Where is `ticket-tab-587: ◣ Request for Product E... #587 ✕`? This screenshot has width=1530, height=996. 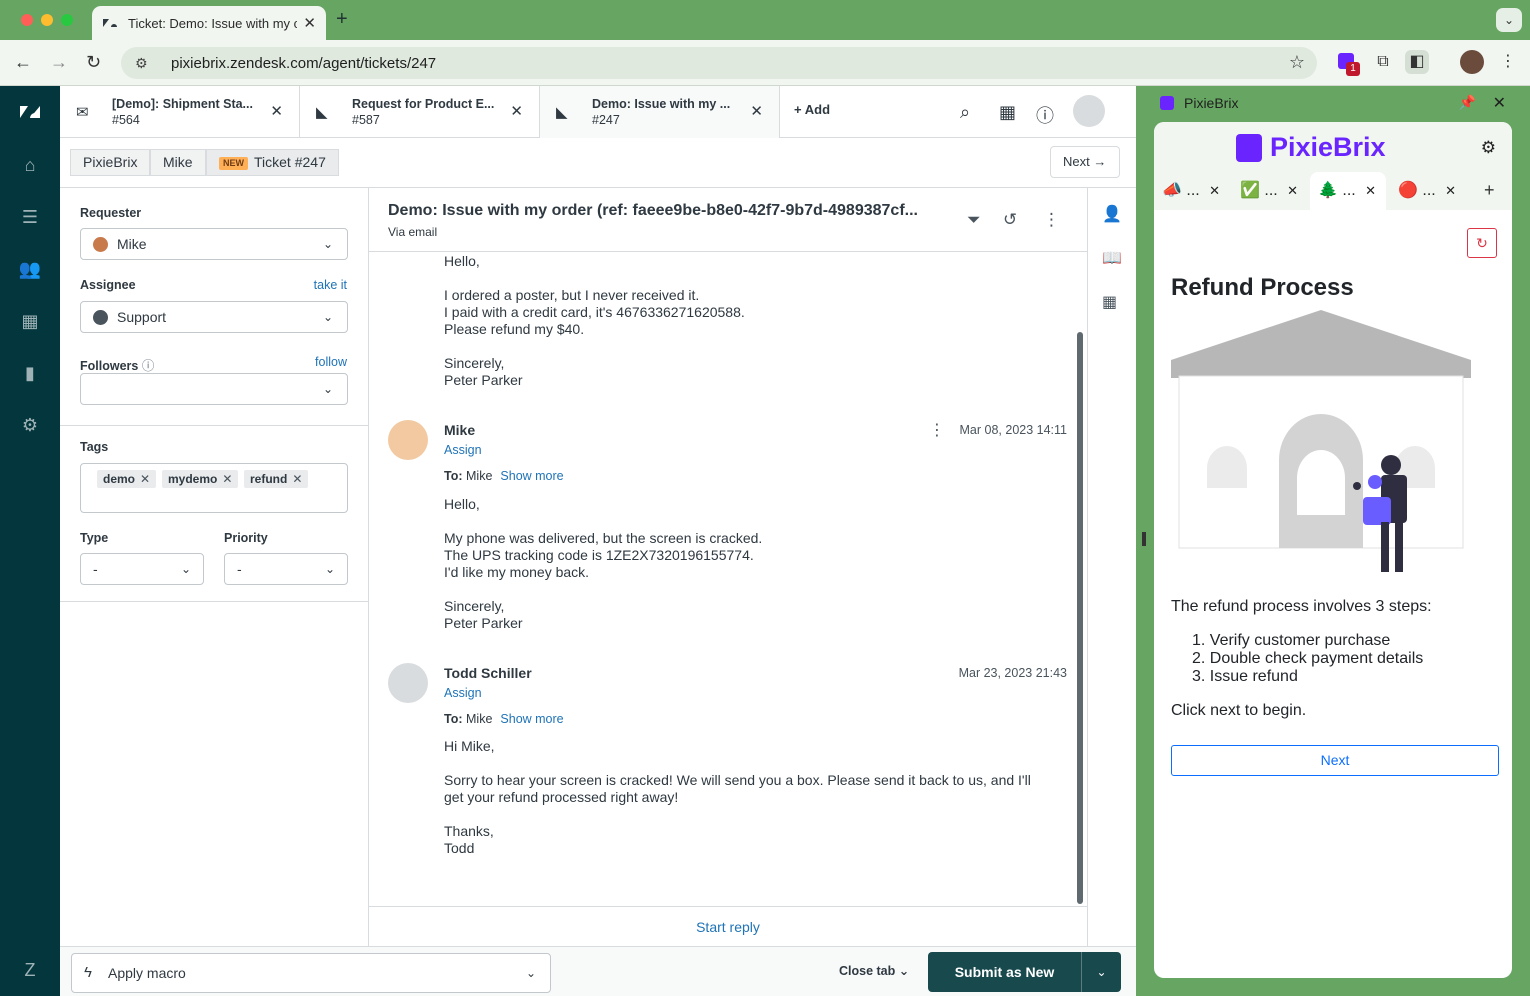
ticket-tab-587: ◣ Request for Product E... #587 ✕ is located at coordinates (420, 112).